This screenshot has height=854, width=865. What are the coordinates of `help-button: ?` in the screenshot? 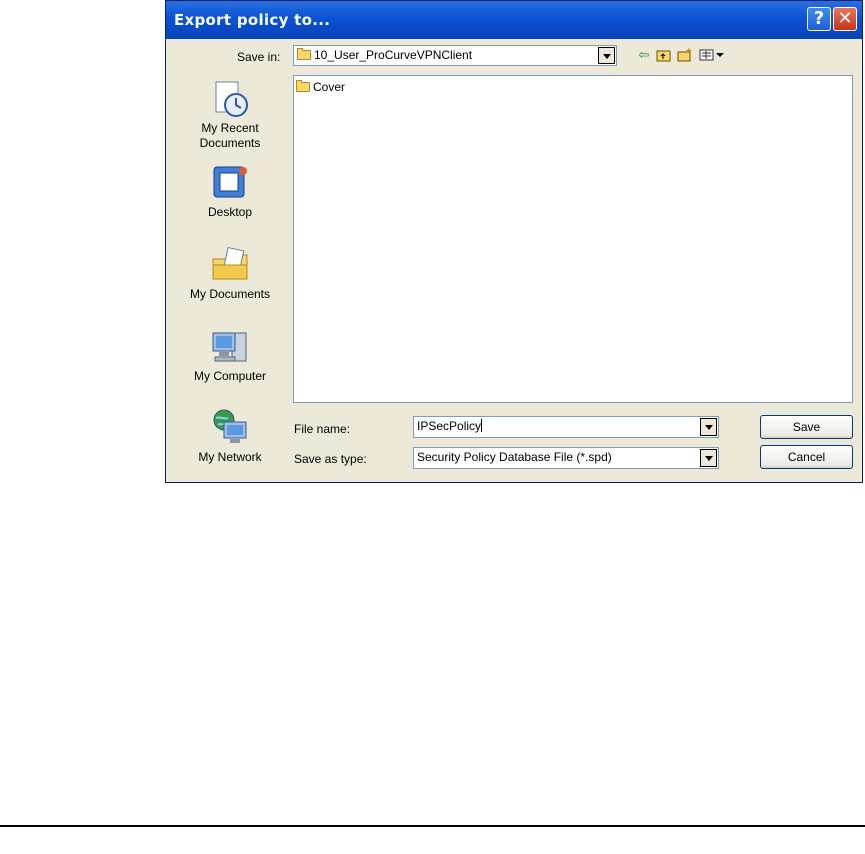 It's located at (819, 19).